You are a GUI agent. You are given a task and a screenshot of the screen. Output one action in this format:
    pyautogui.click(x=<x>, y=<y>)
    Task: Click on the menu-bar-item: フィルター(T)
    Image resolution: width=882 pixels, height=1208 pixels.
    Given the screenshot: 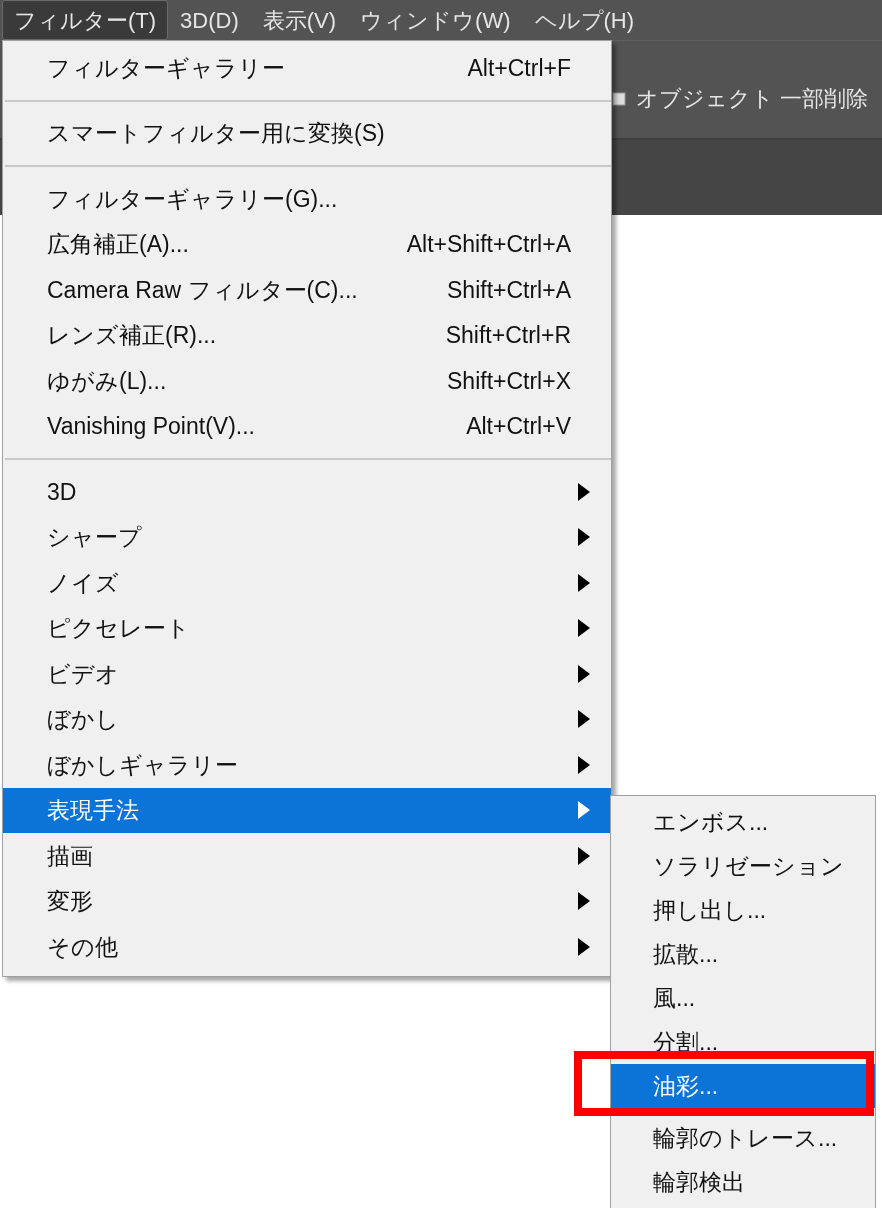 What is the action you would take?
    pyautogui.click(x=85, y=20)
    